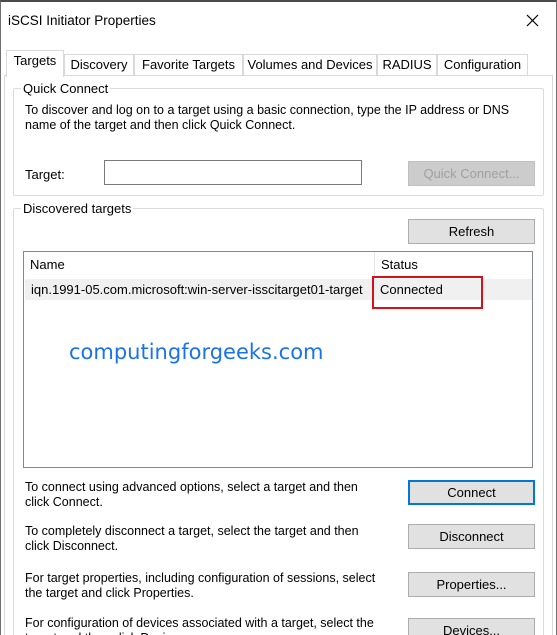 The height and width of the screenshot is (635, 557). What do you see at coordinates (482, 65) in the screenshot?
I see `tab-configuration: Configuration` at bounding box center [482, 65].